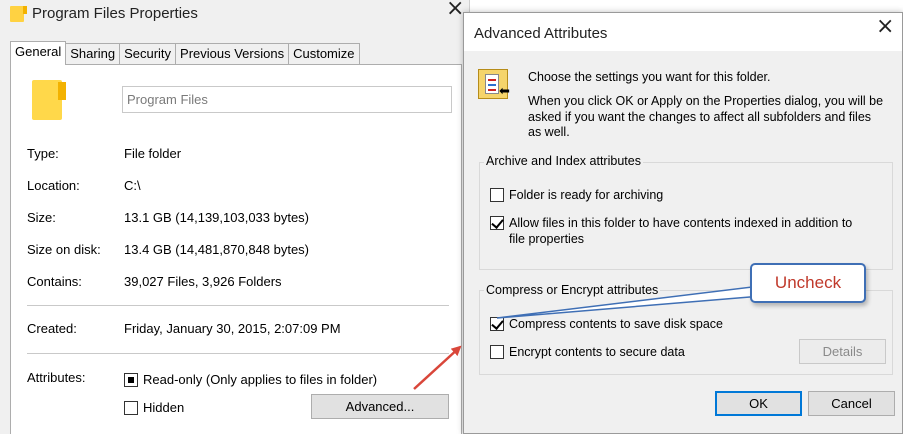  Describe the element at coordinates (148, 54) in the screenshot. I see `tab-security: Security` at that location.